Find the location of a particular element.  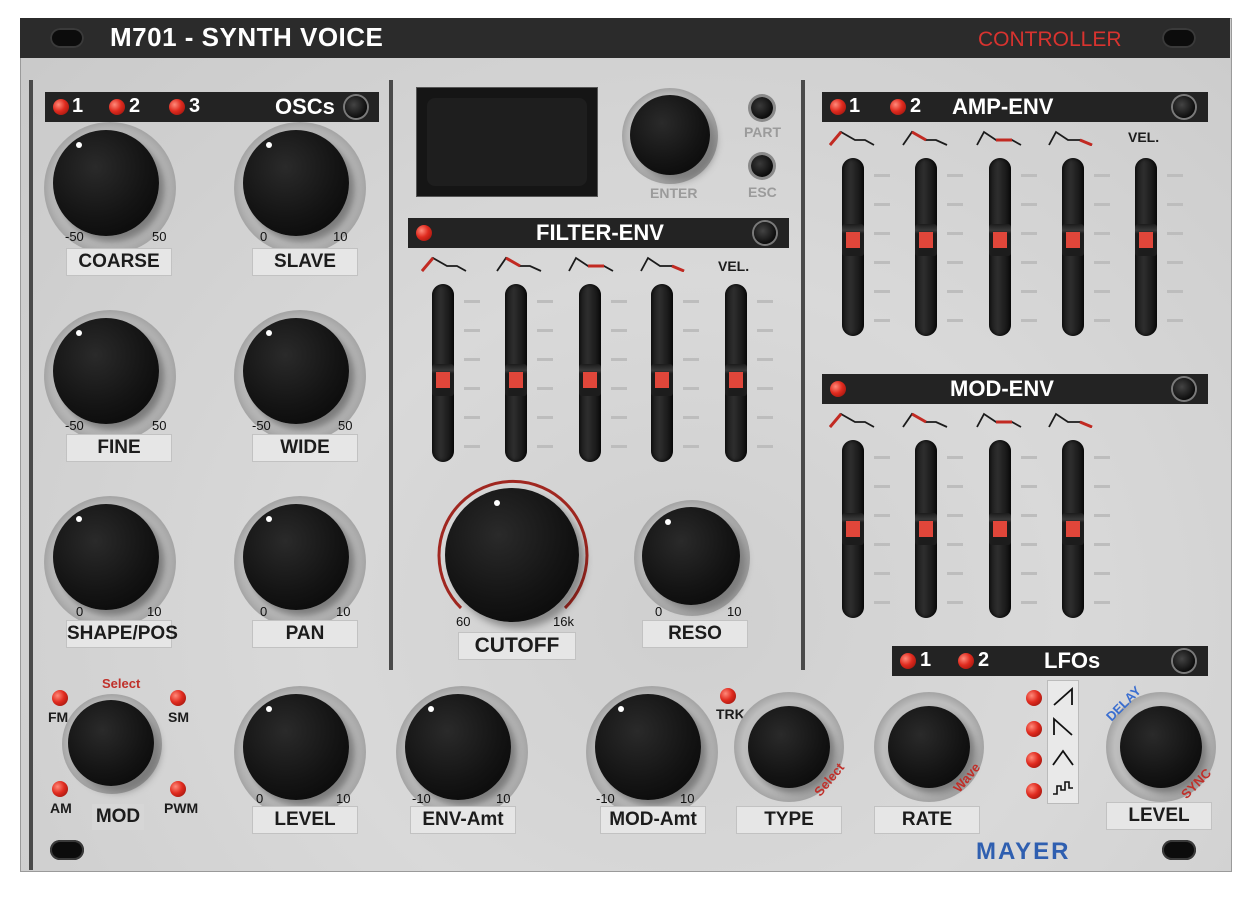

section-divider is located at coordinates (803, 375).